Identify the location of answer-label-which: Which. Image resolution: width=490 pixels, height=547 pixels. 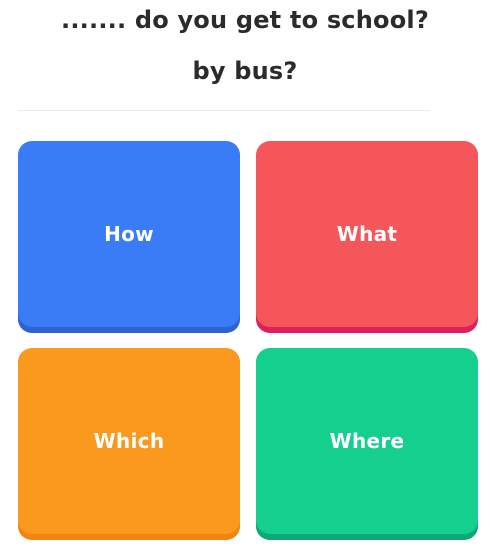
(129, 441).